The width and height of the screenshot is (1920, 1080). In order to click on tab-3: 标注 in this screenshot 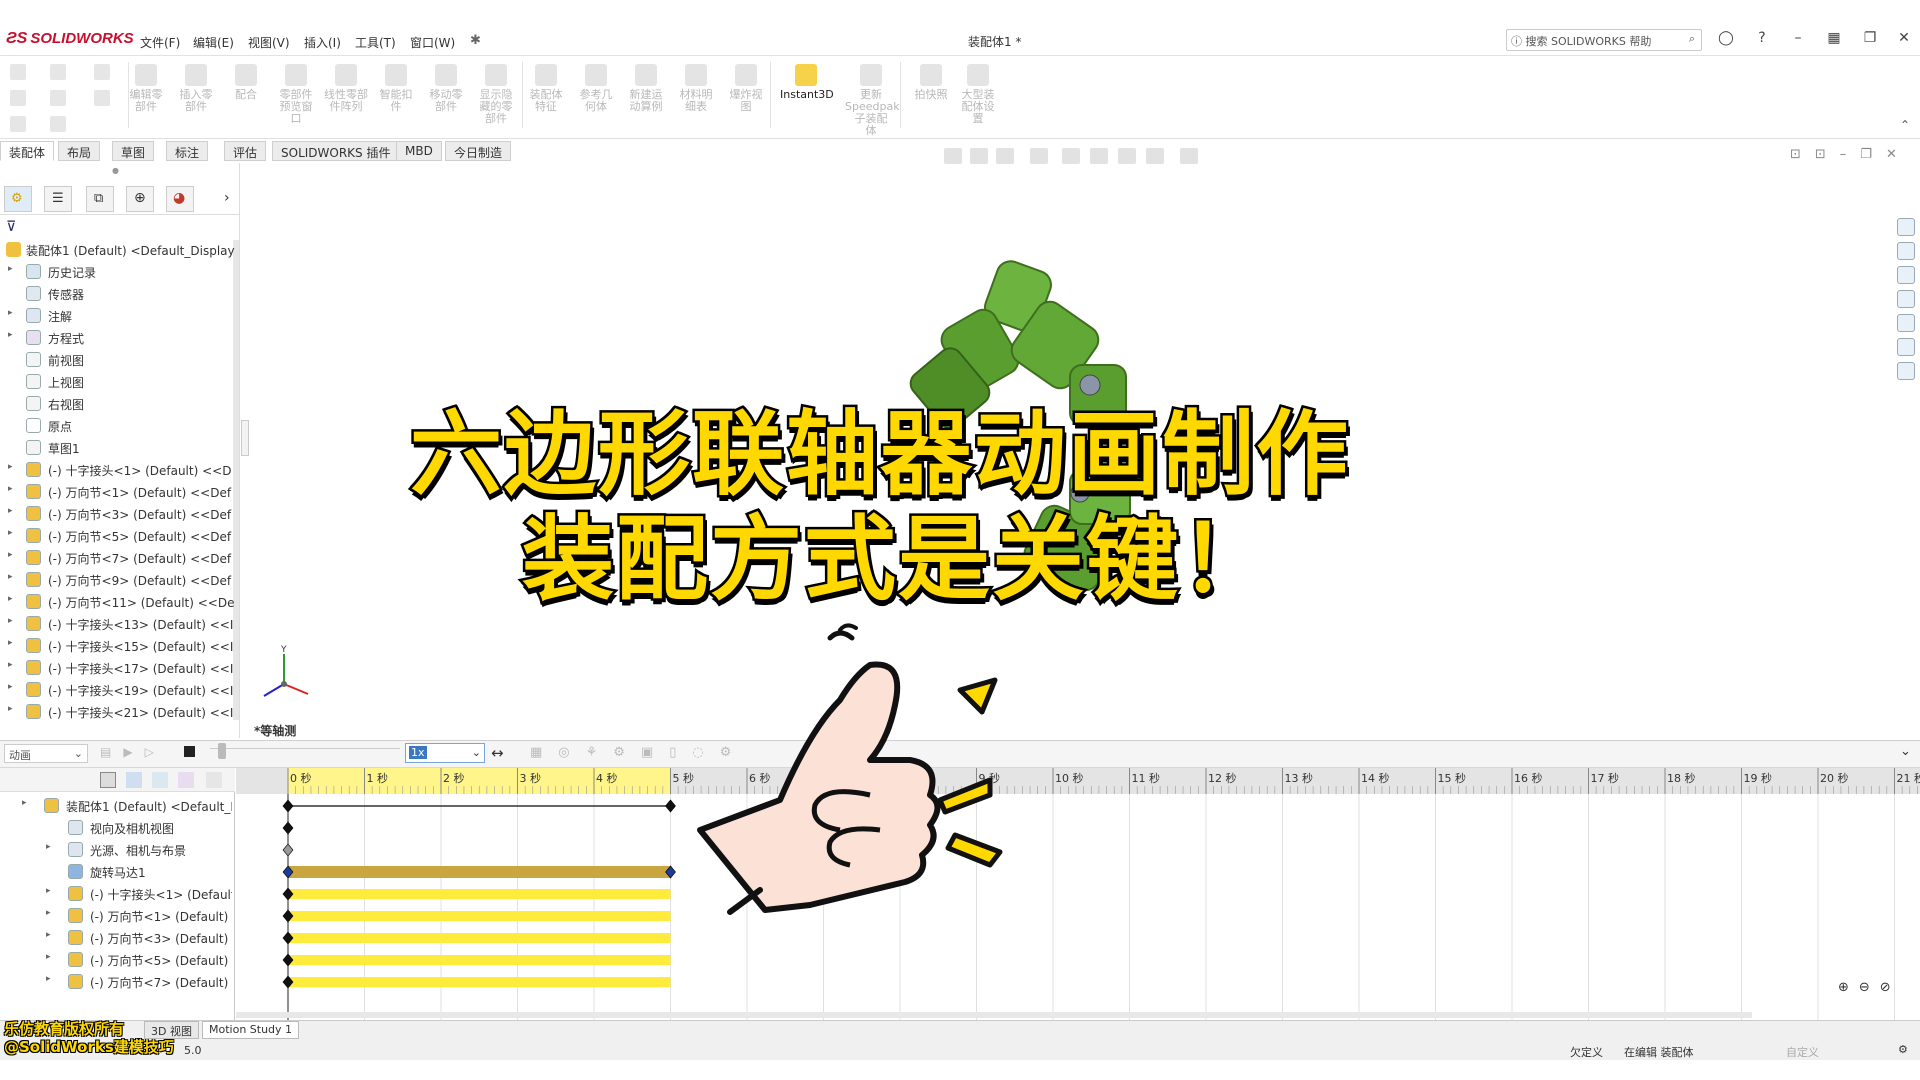, I will do `click(187, 151)`.